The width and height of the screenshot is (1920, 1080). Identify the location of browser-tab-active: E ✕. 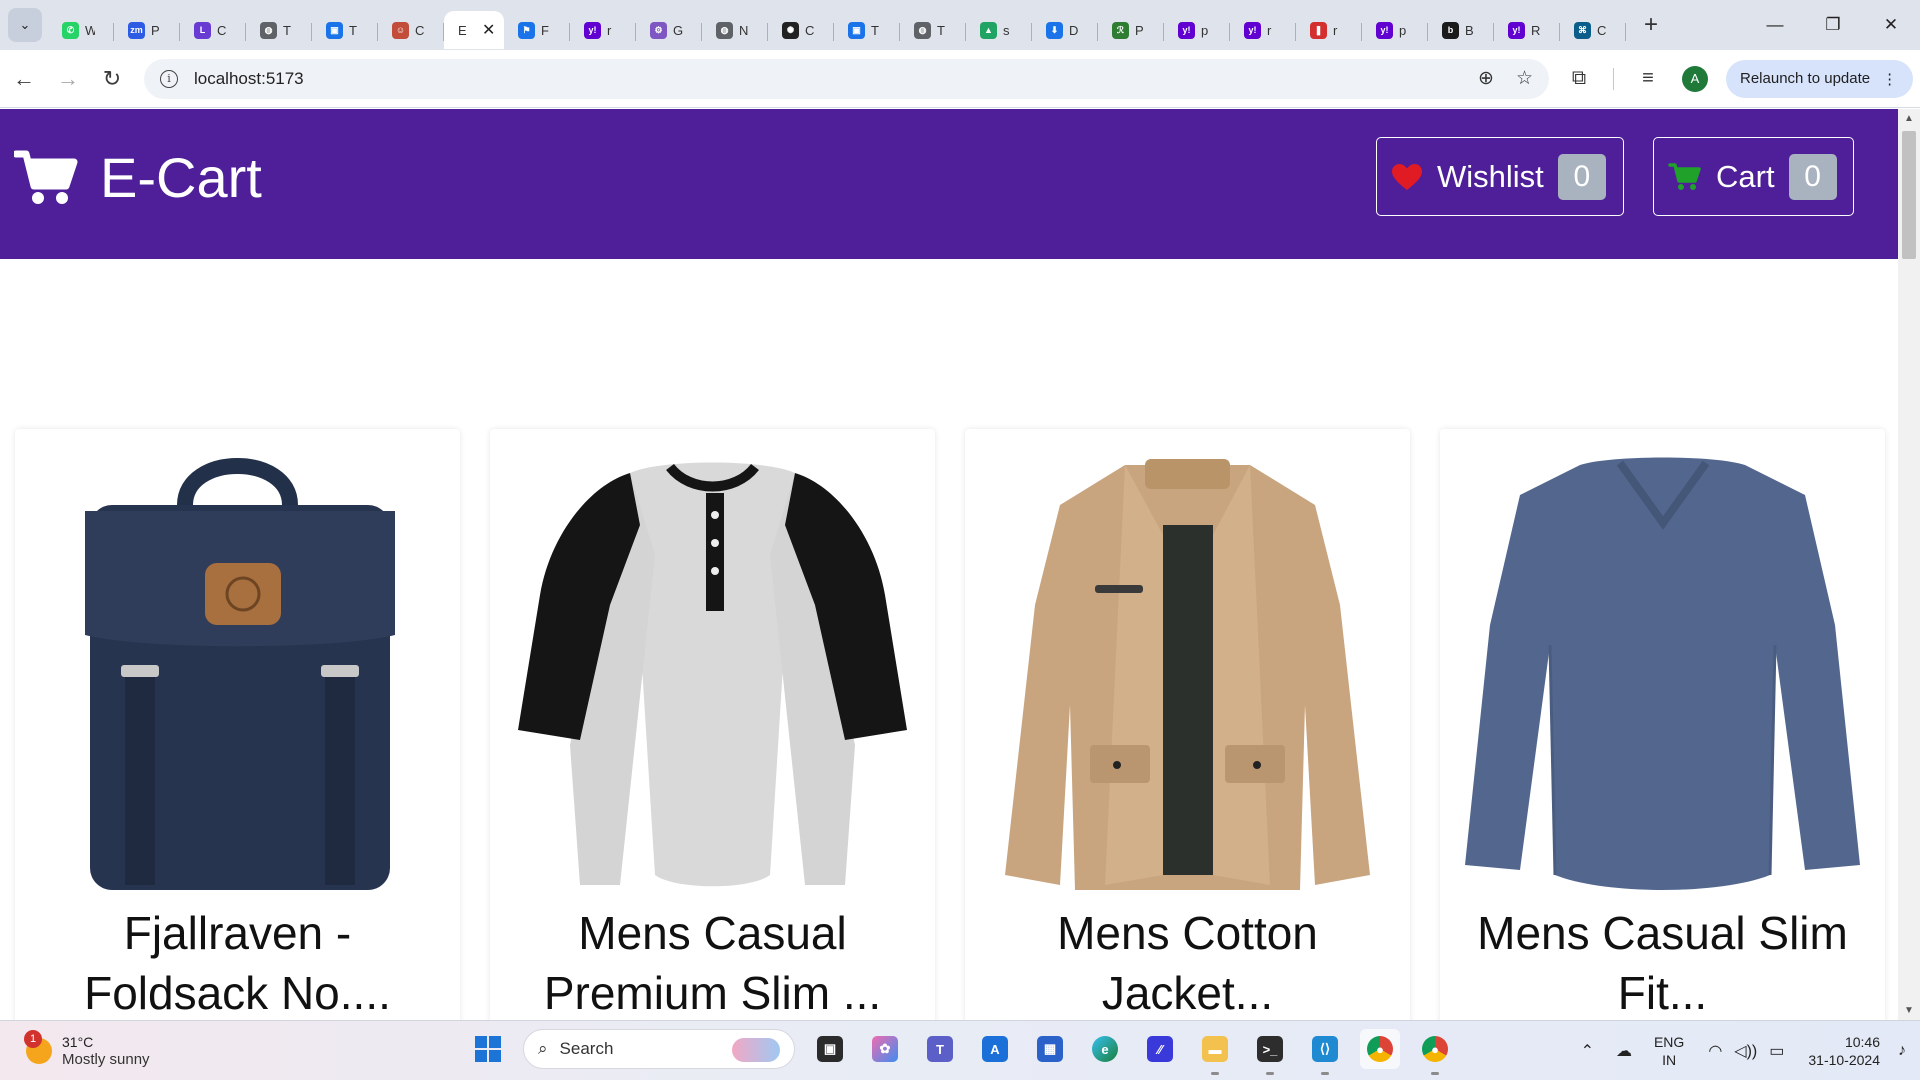
(474, 30).